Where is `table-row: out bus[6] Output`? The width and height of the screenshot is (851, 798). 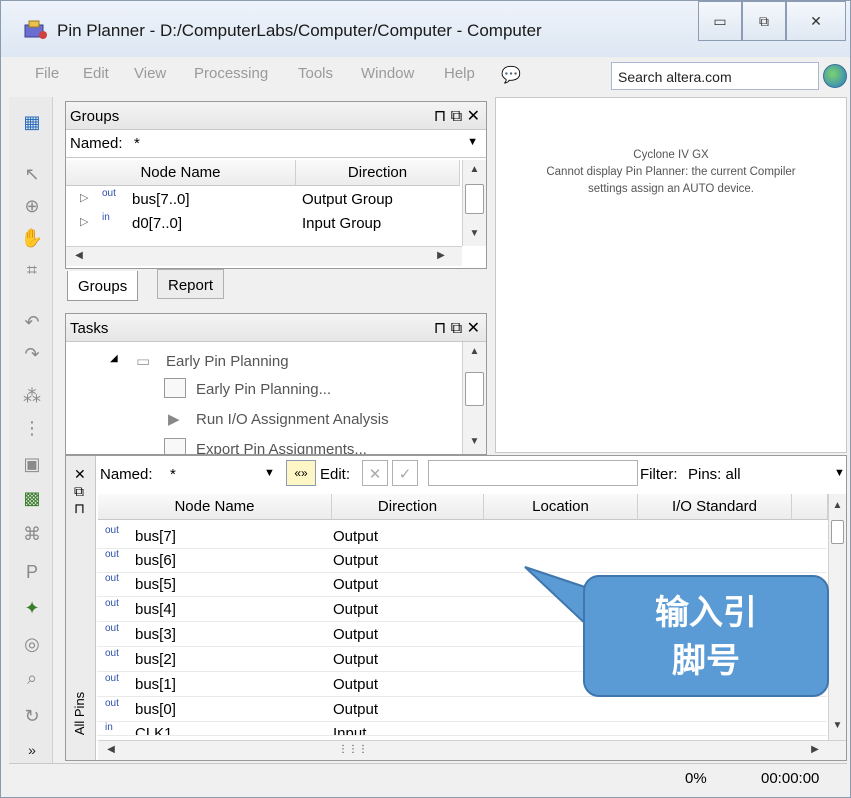 table-row: out bus[6] Output is located at coordinates (462, 561).